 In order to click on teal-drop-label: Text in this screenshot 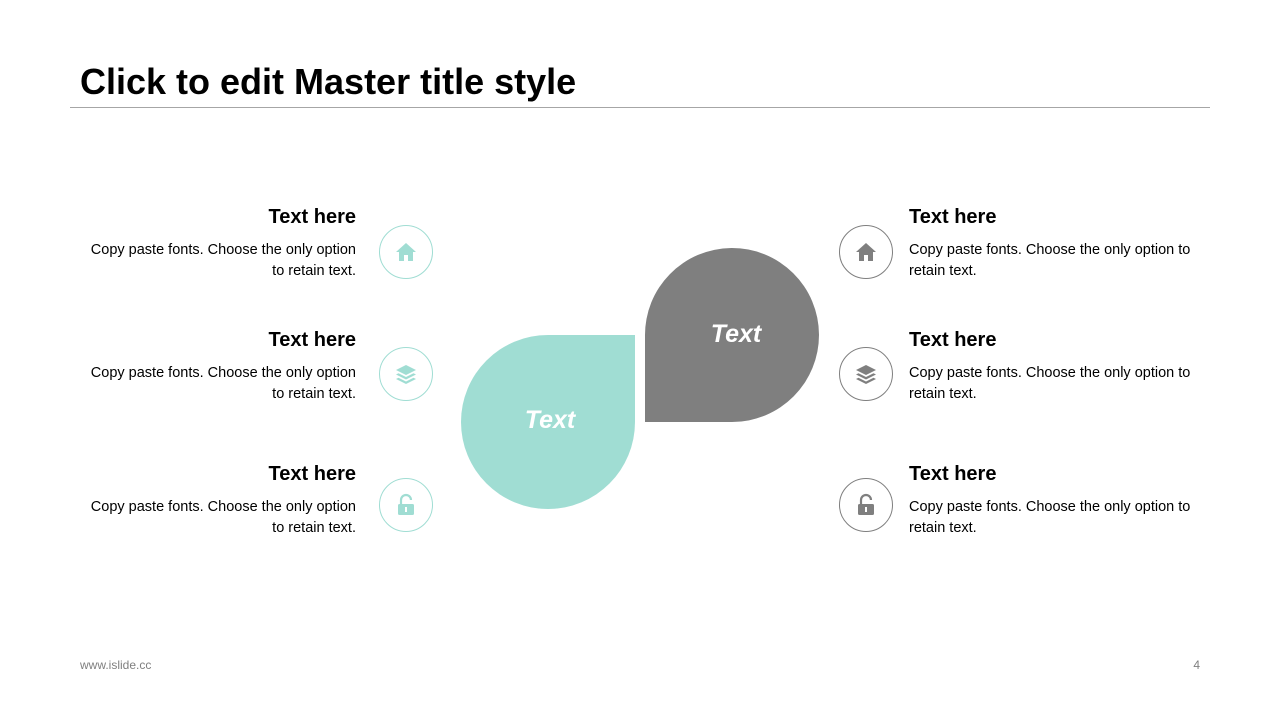, I will do `click(550, 420)`.